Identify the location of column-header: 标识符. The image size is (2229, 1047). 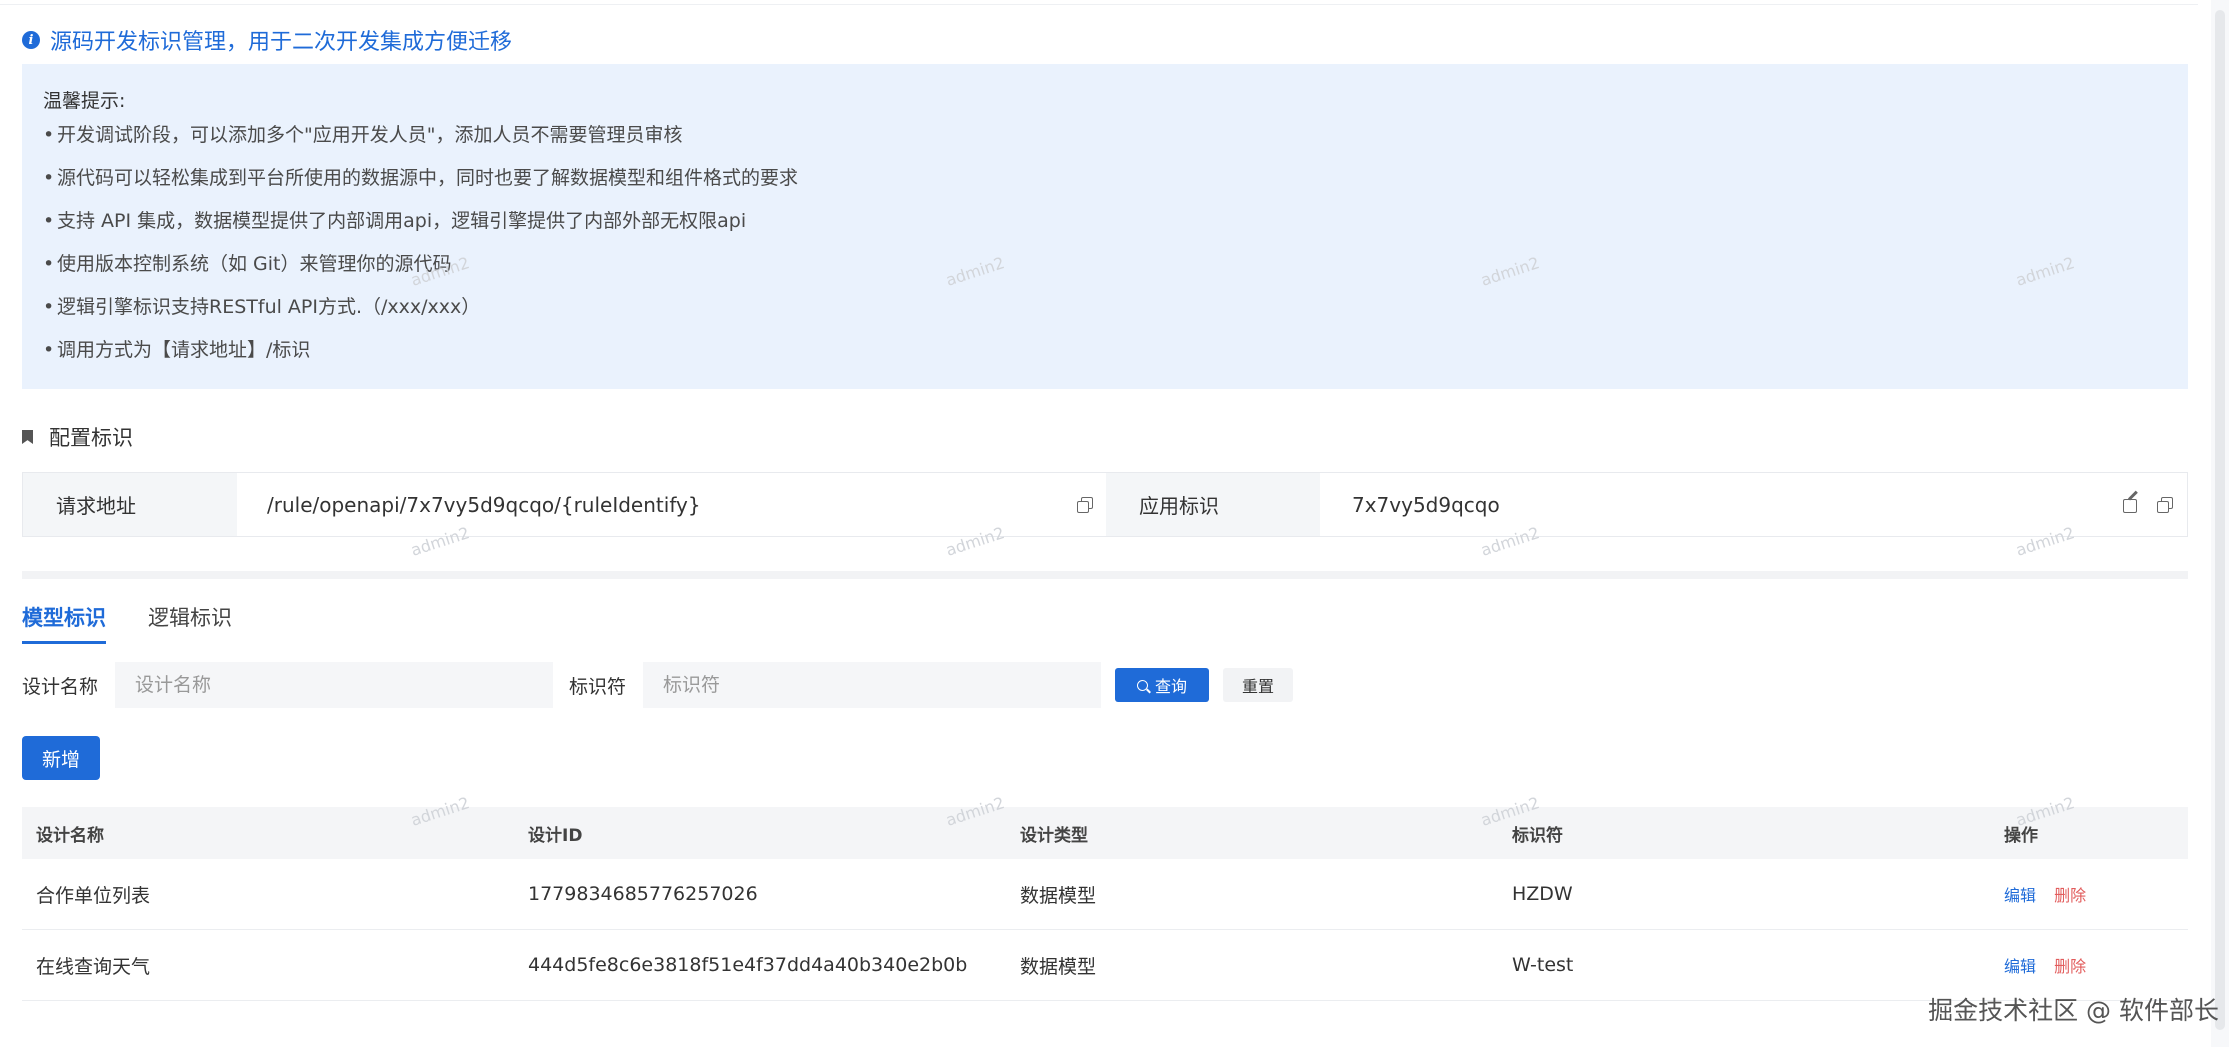
(1537, 835).